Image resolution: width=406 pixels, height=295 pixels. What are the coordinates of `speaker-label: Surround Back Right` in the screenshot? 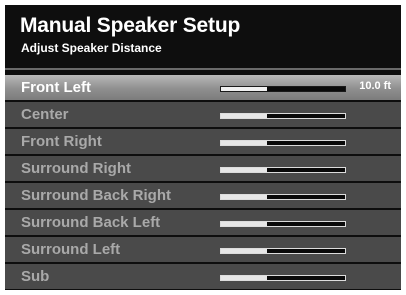 It's located at (96, 195).